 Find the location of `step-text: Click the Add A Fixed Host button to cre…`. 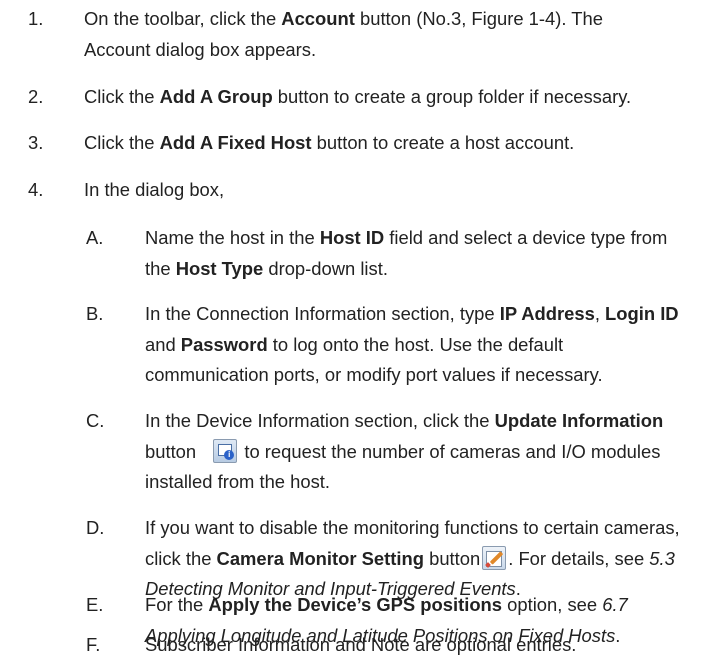

step-text: Click the Add A Fixed Host button to cre… is located at coordinates (329, 142).